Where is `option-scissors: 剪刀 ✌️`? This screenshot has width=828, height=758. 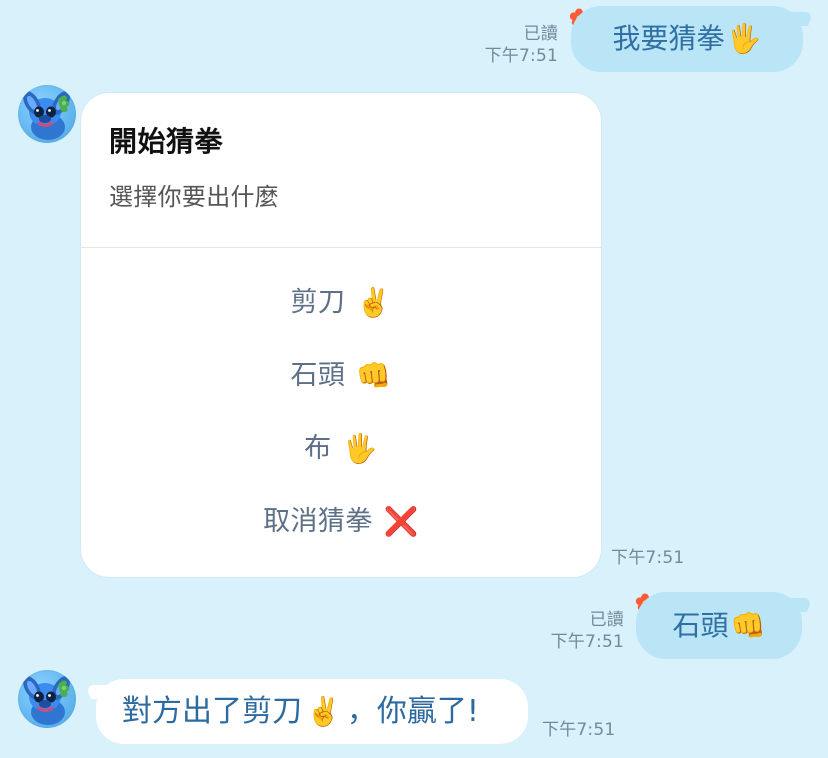
option-scissors: 剪刀 ✌️ is located at coordinates (341, 303).